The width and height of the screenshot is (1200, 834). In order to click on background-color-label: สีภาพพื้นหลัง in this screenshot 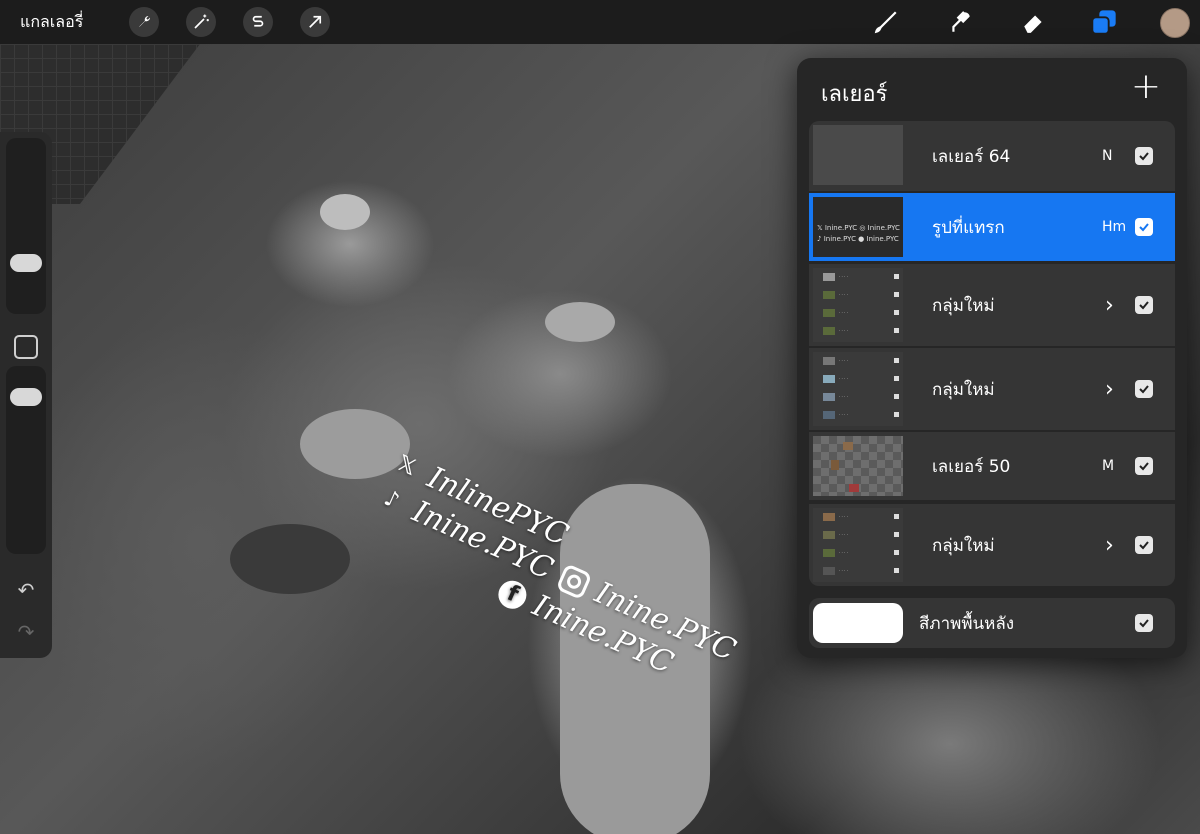, I will do `click(967, 623)`.